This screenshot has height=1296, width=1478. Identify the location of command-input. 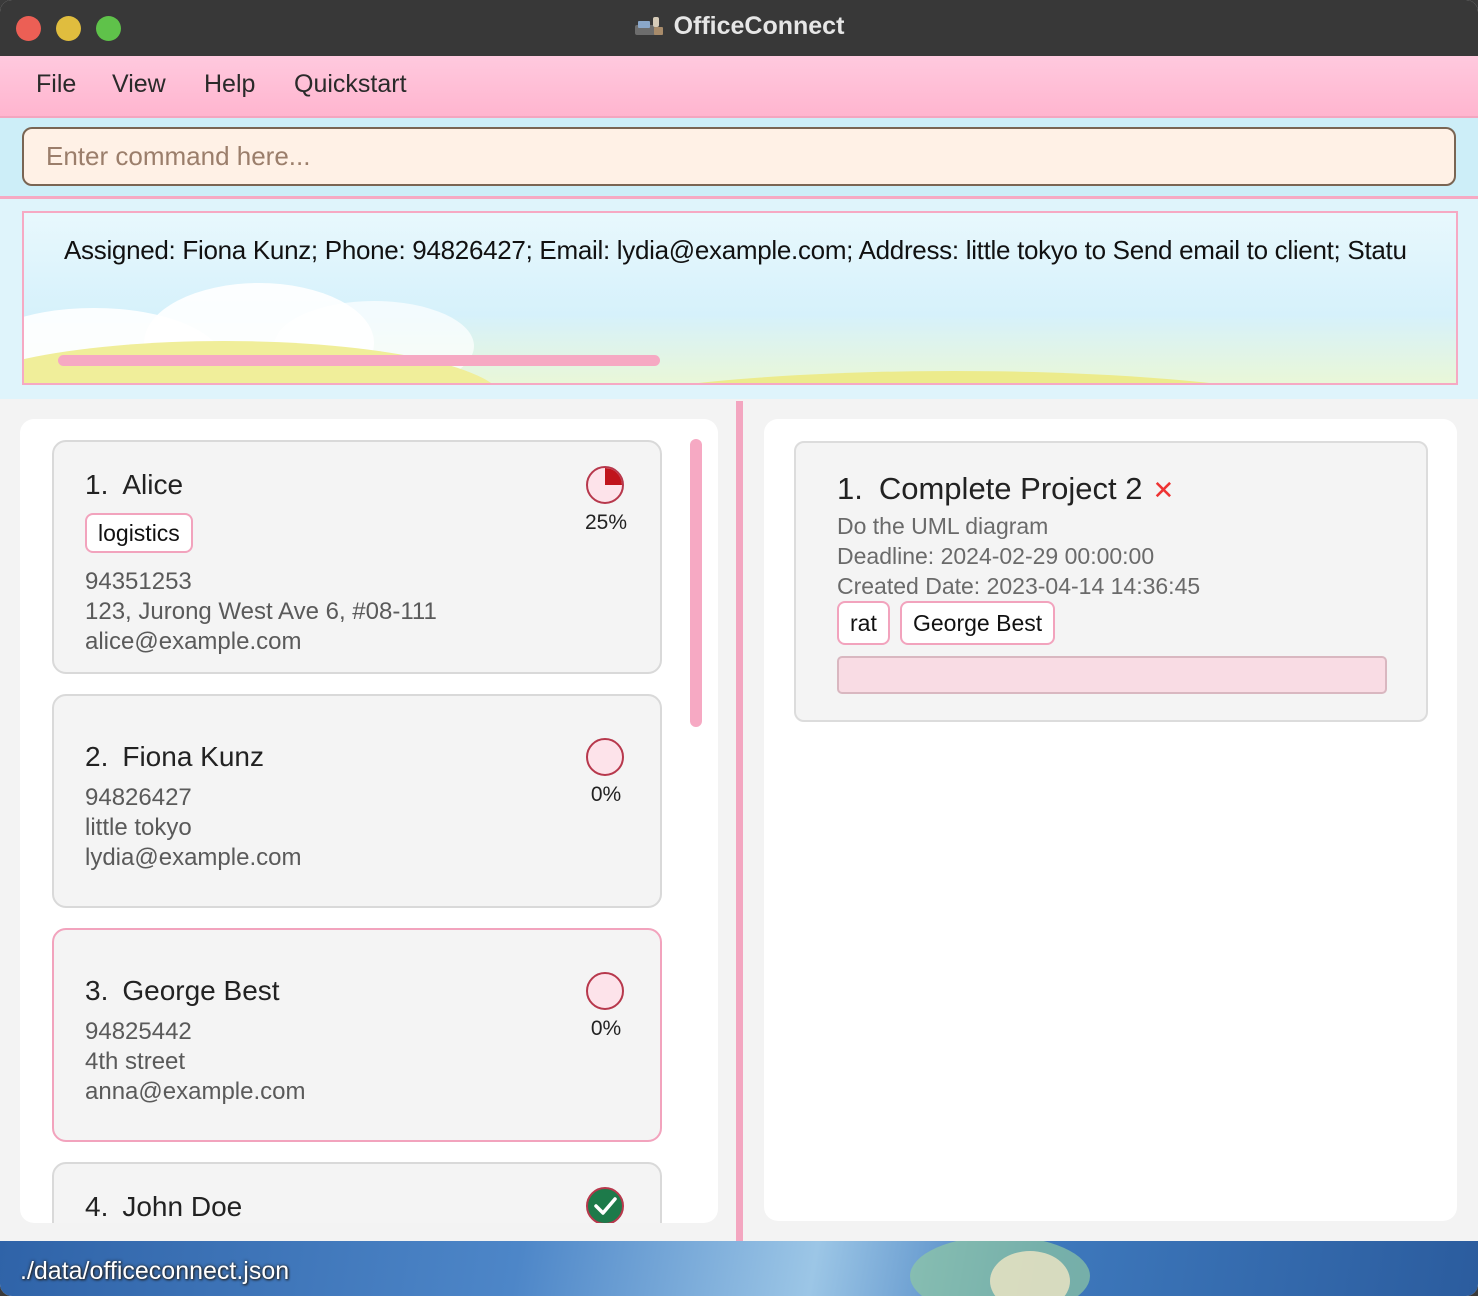
(739, 156).